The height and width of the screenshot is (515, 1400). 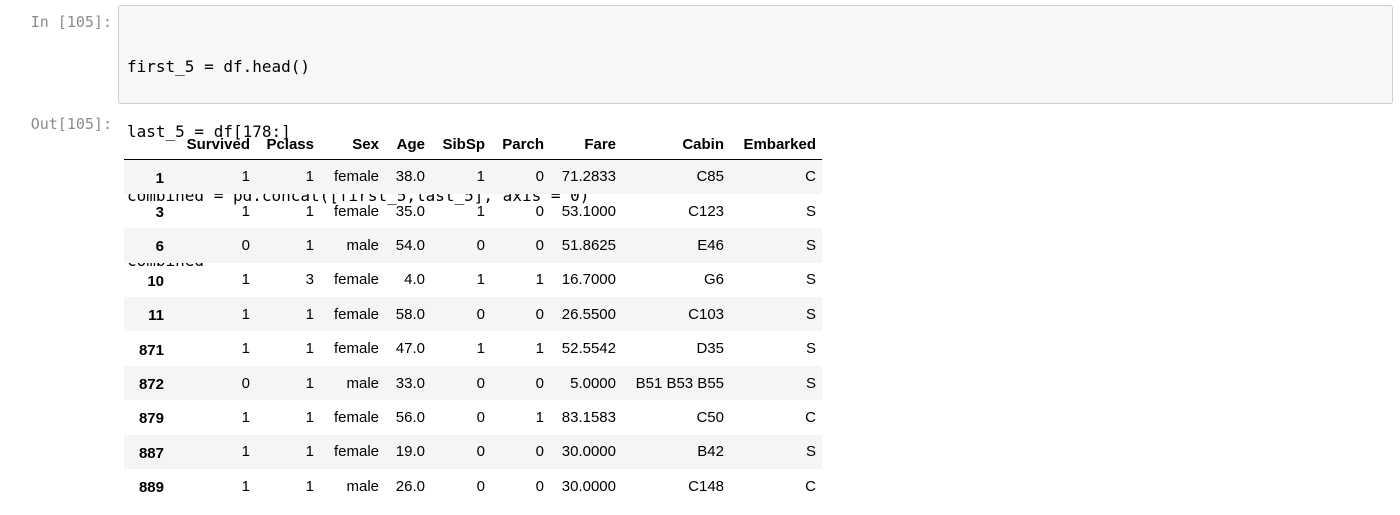 What do you see at coordinates (414, 280) in the screenshot?
I see `cell-age: 4.0` at bounding box center [414, 280].